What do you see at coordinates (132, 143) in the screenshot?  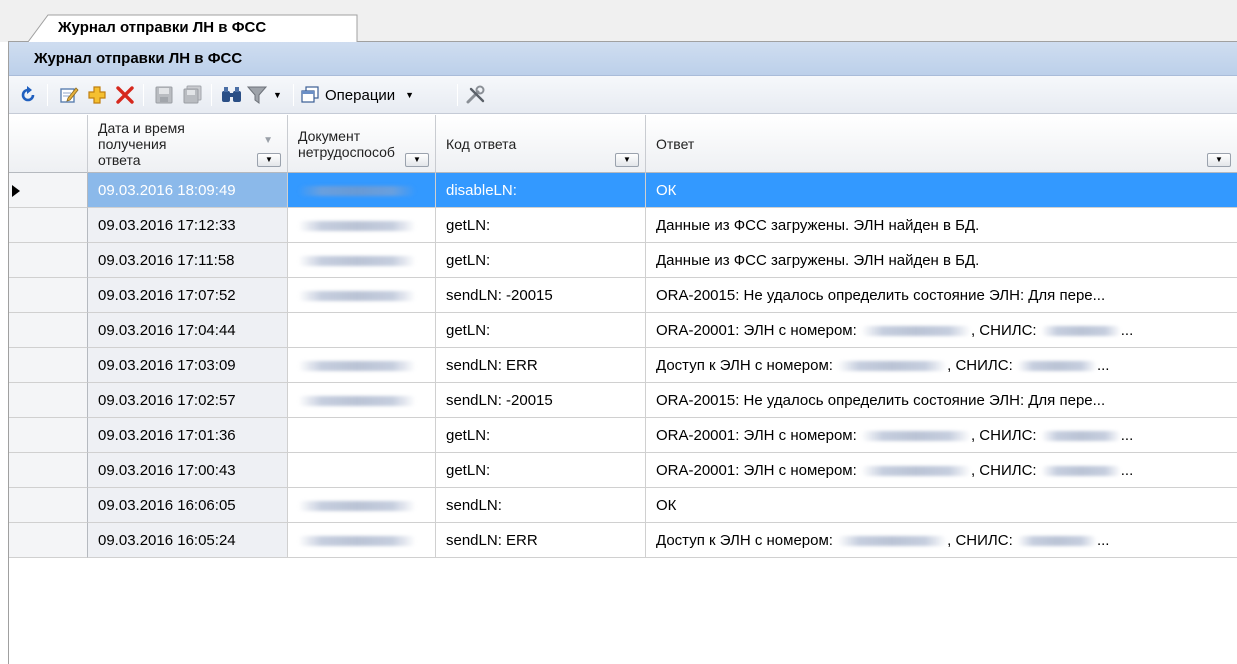 I see `header-line: получения` at bounding box center [132, 143].